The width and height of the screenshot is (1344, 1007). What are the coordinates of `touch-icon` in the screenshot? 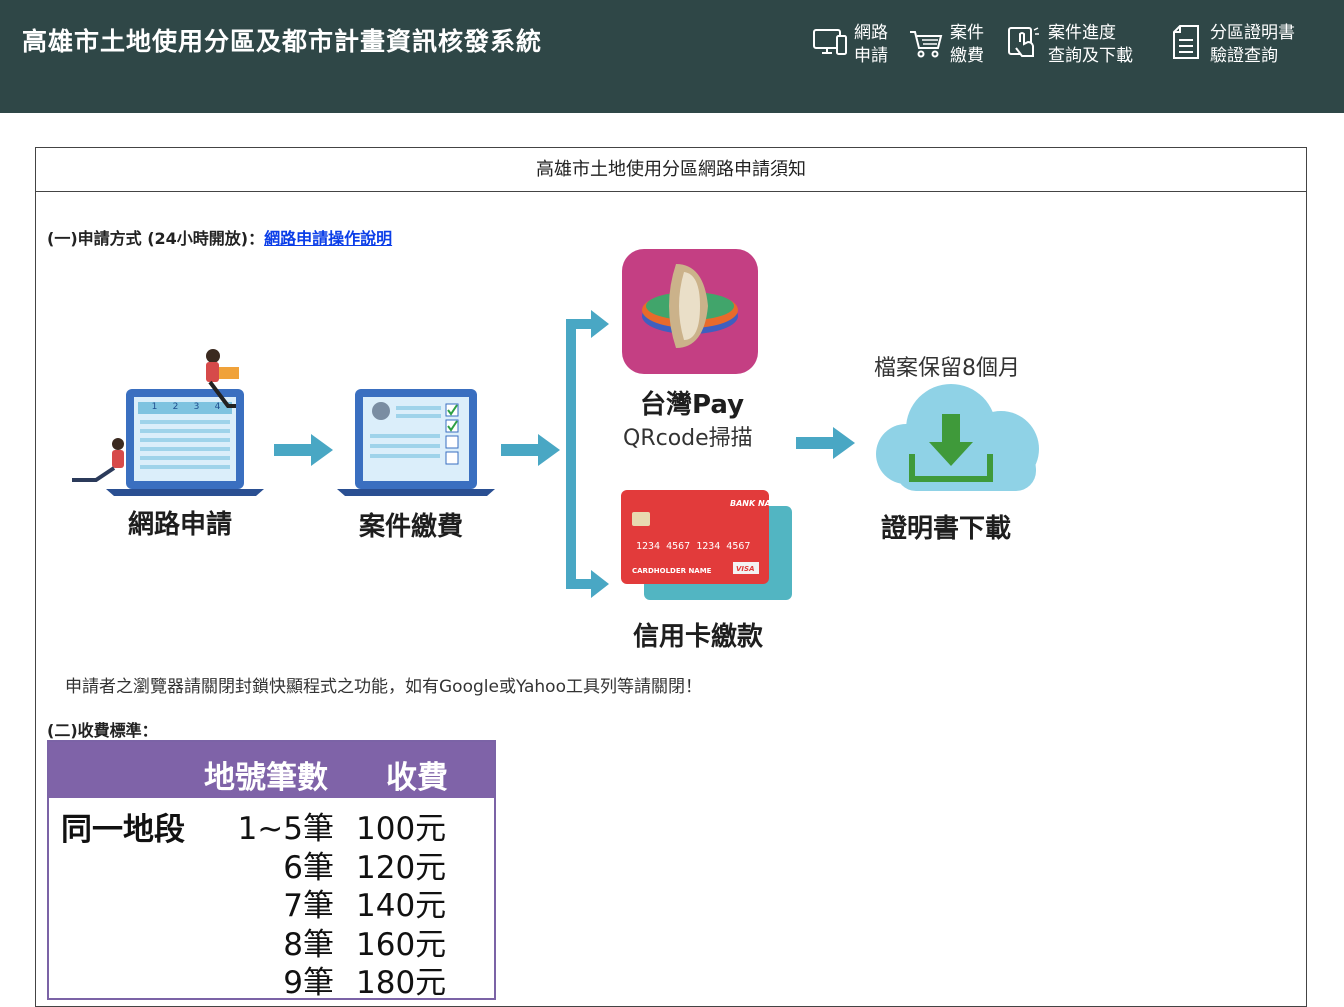 It's located at (1023, 42).